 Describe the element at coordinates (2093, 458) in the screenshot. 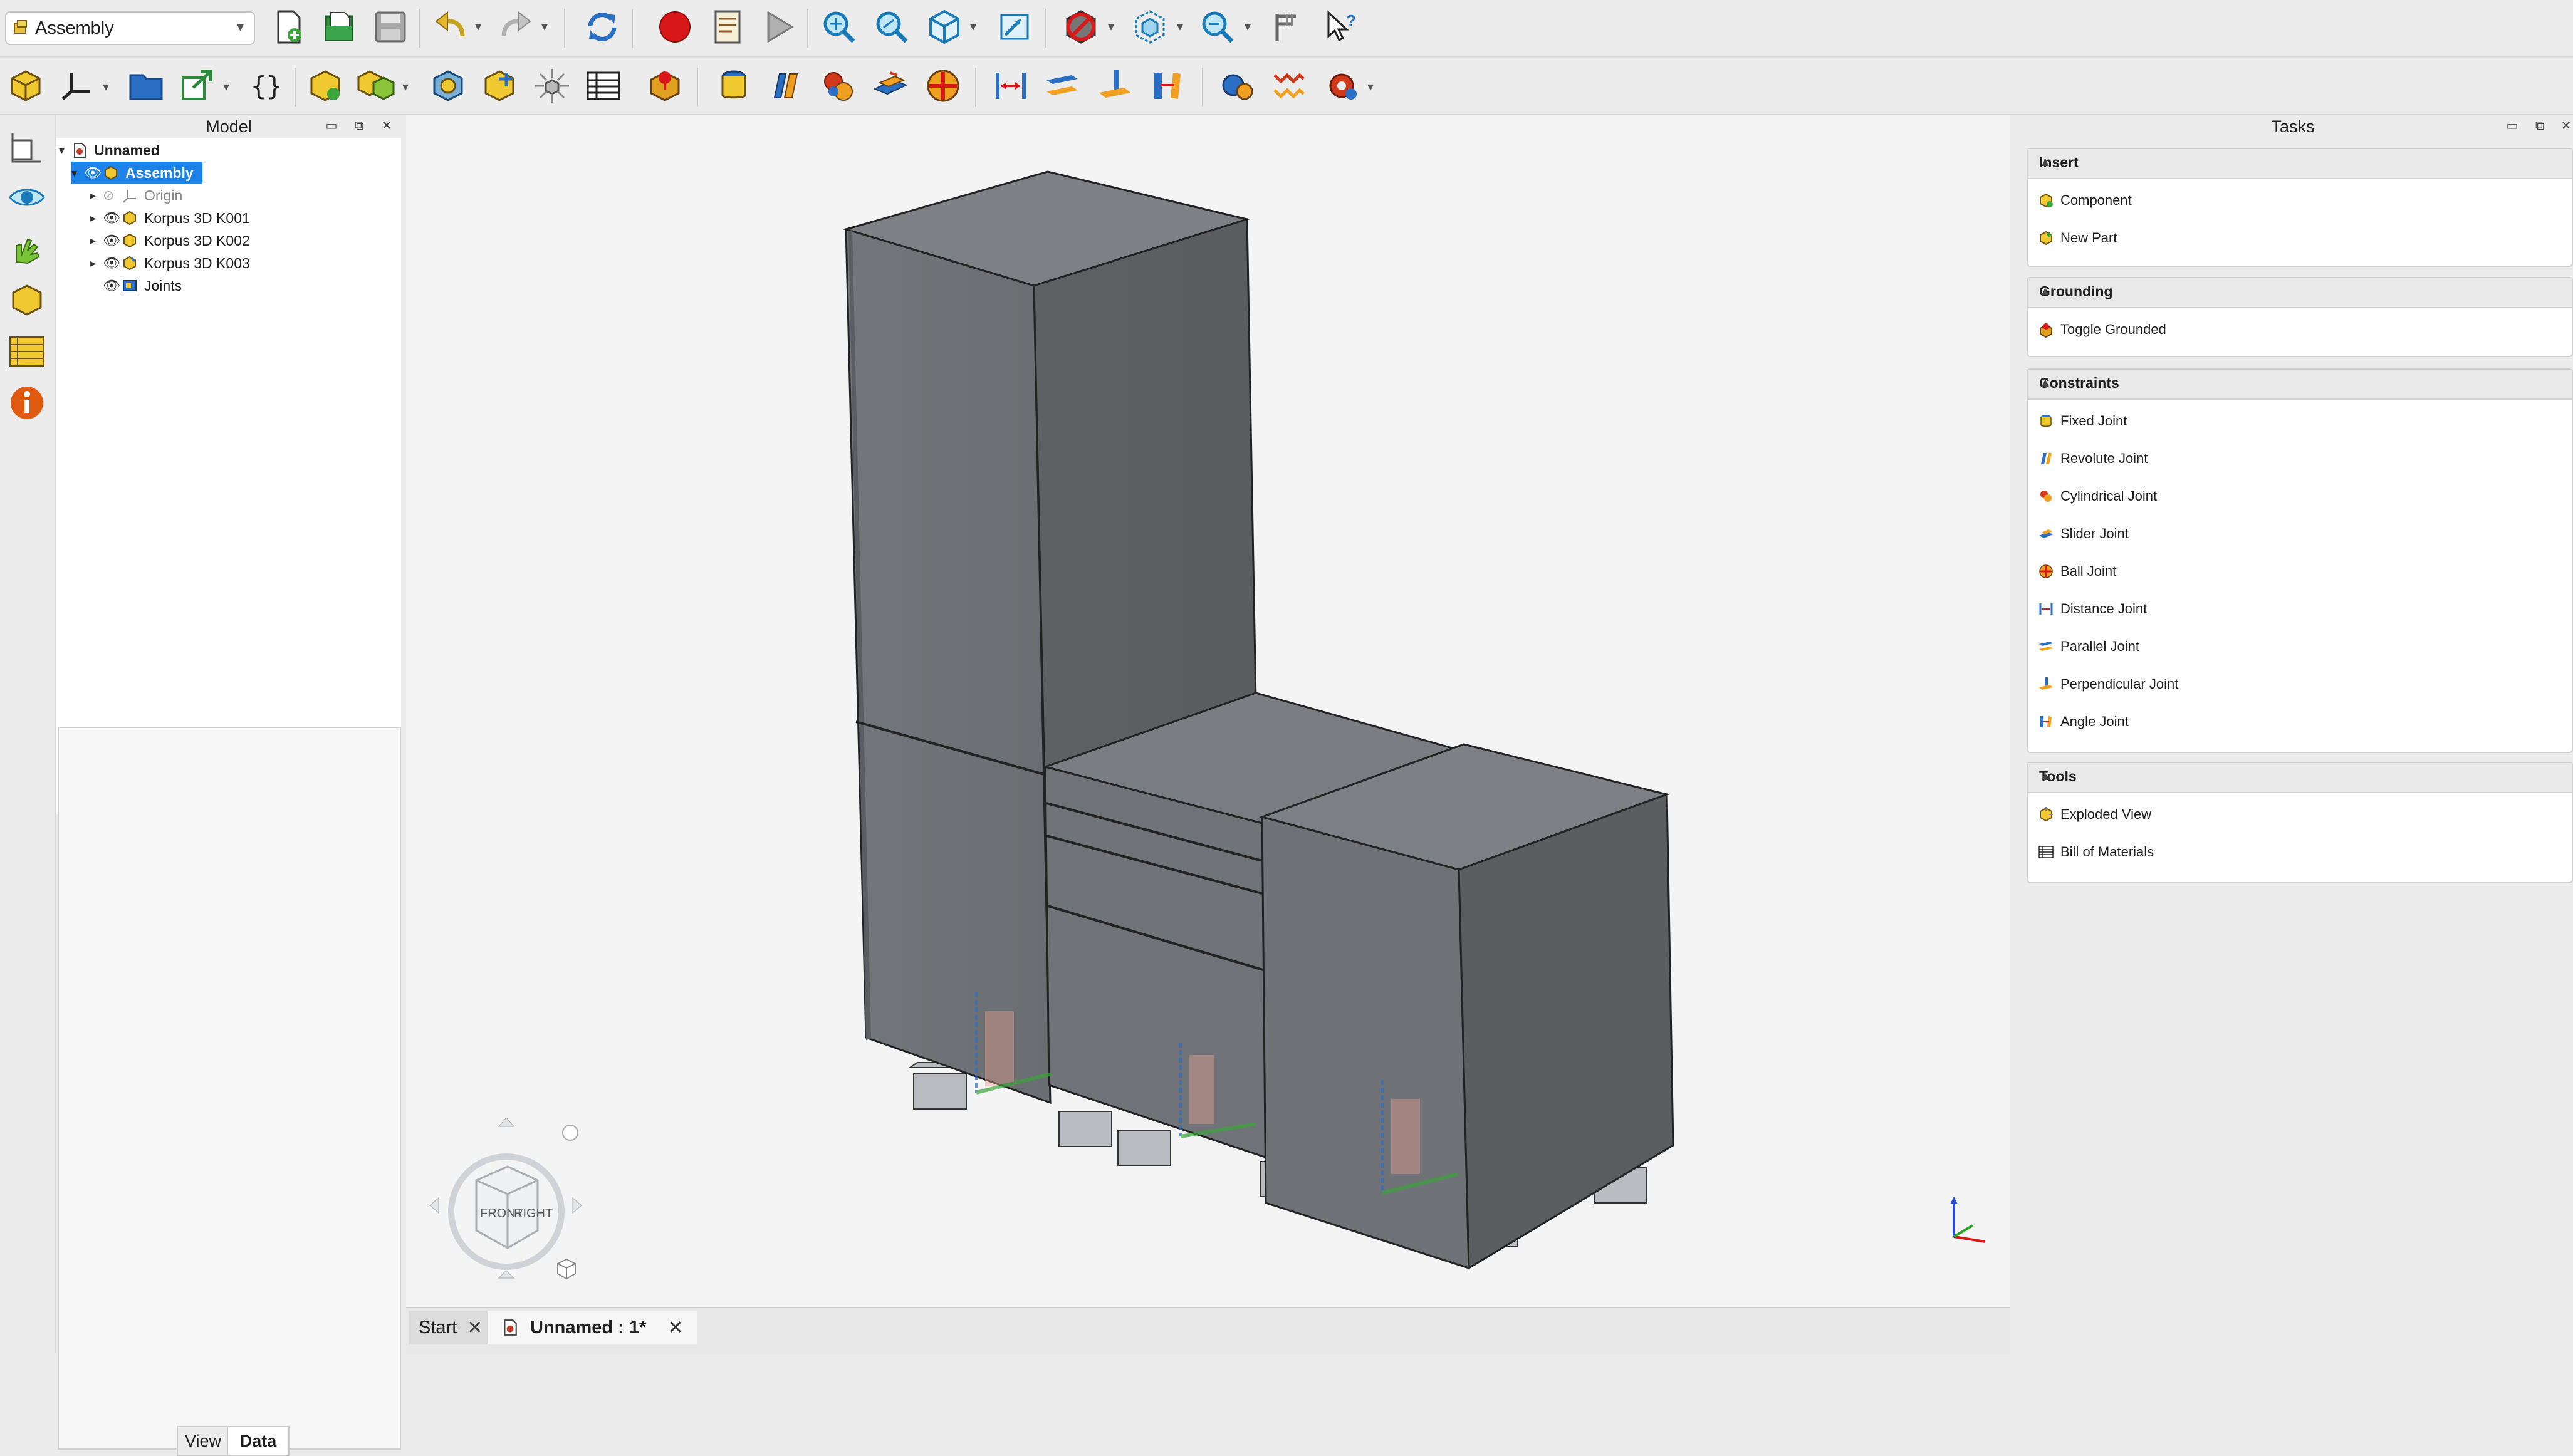

I see `task-revolute-joint: Revolute Joint` at that location.